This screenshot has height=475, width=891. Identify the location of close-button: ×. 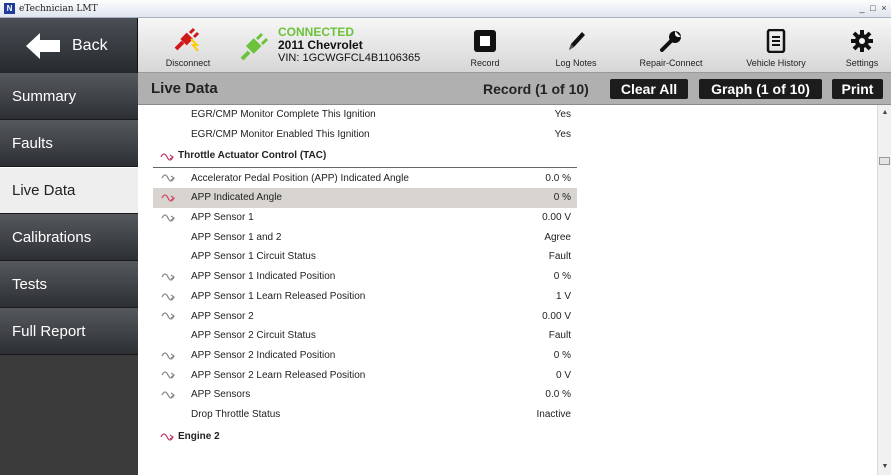
(884, 8).